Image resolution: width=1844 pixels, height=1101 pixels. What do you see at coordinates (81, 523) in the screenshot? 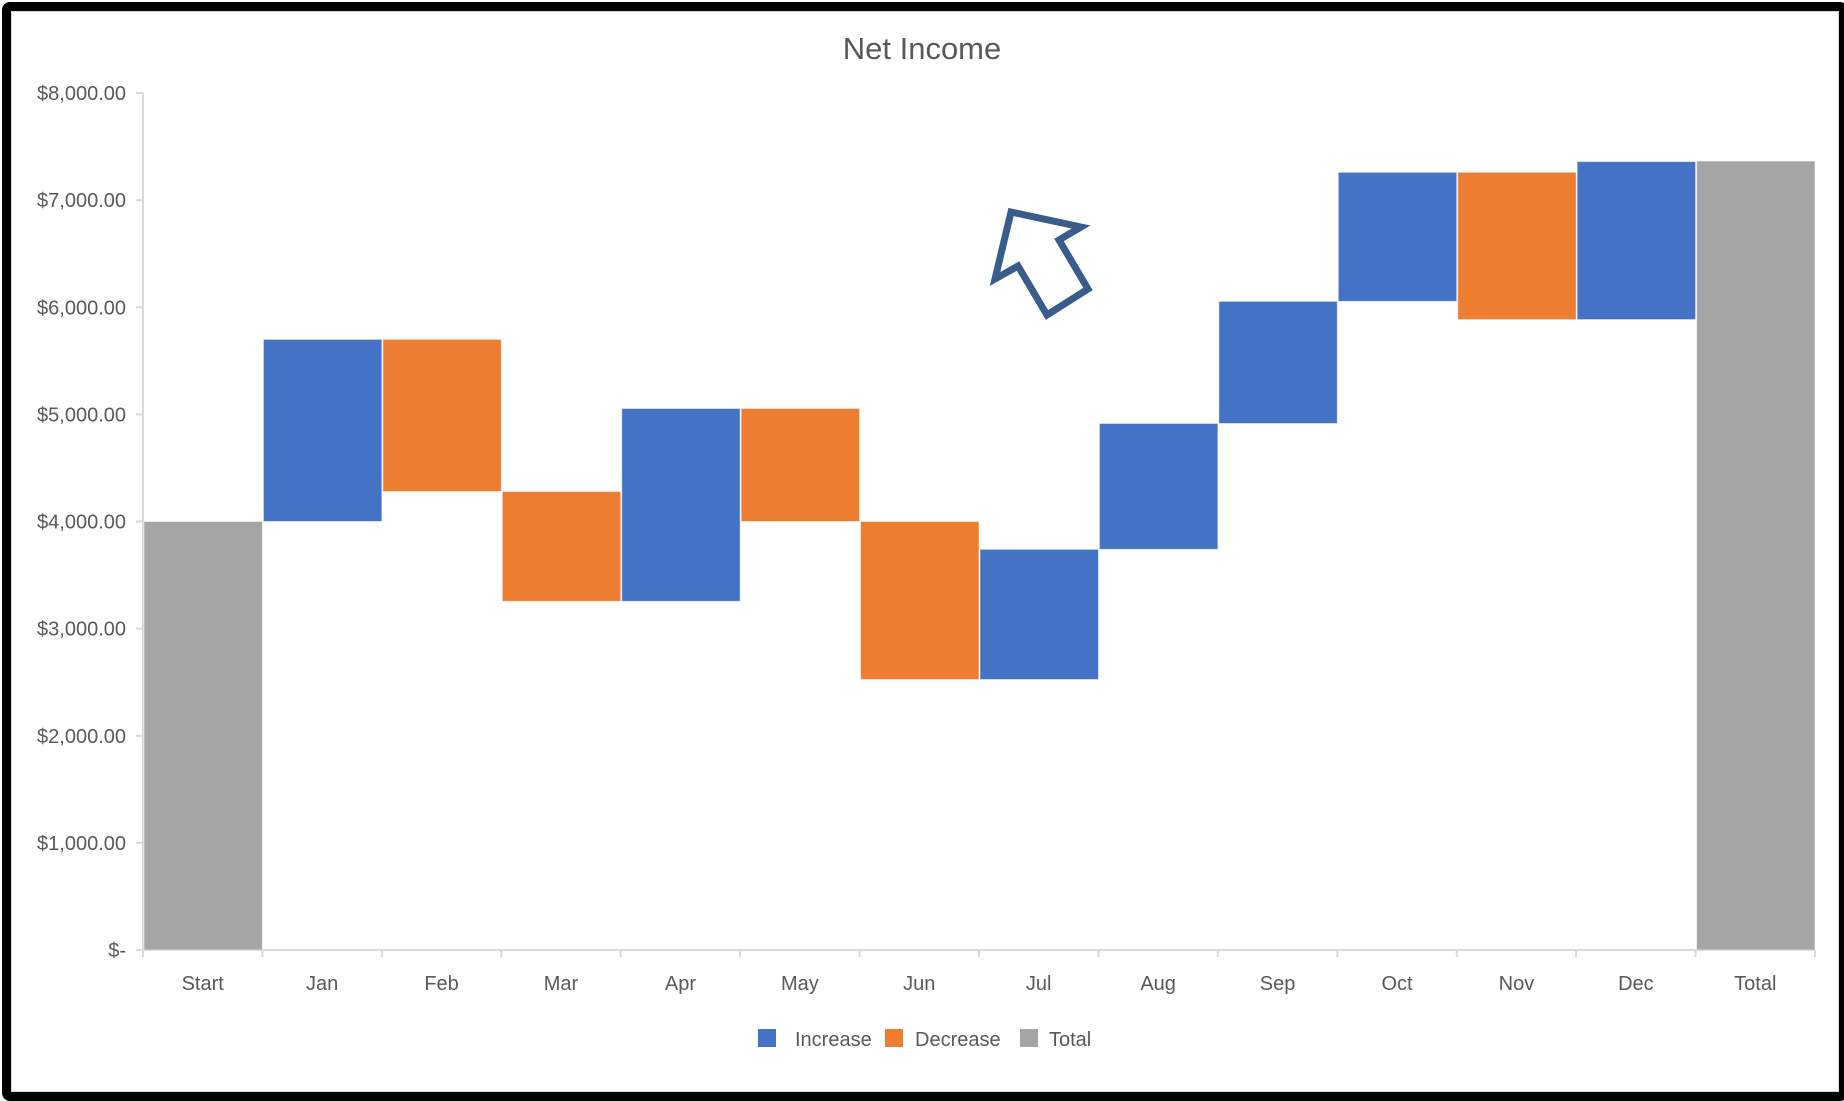
I see `y-tick-label: $4,000.00` at bounding box center [81, 523].